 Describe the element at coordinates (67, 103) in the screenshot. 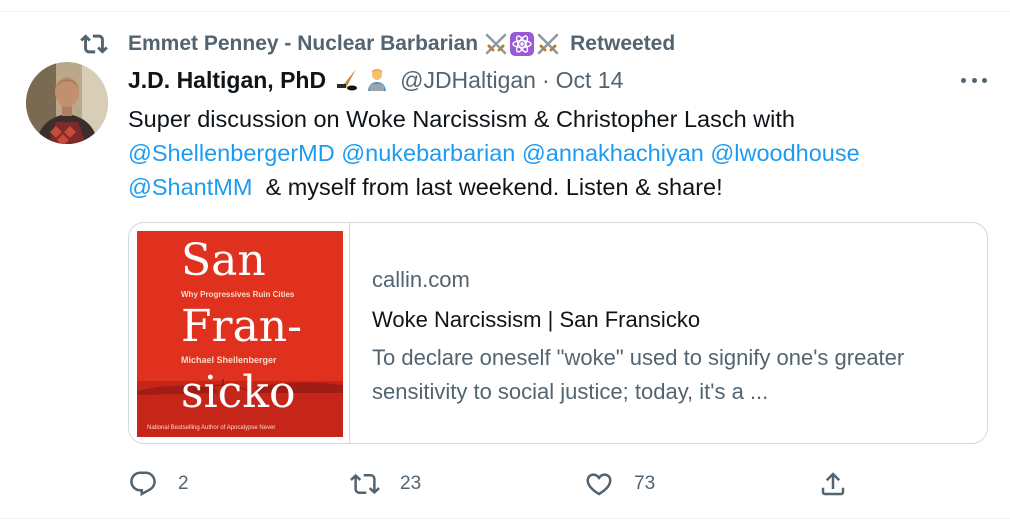

I see `avatar` at that location.